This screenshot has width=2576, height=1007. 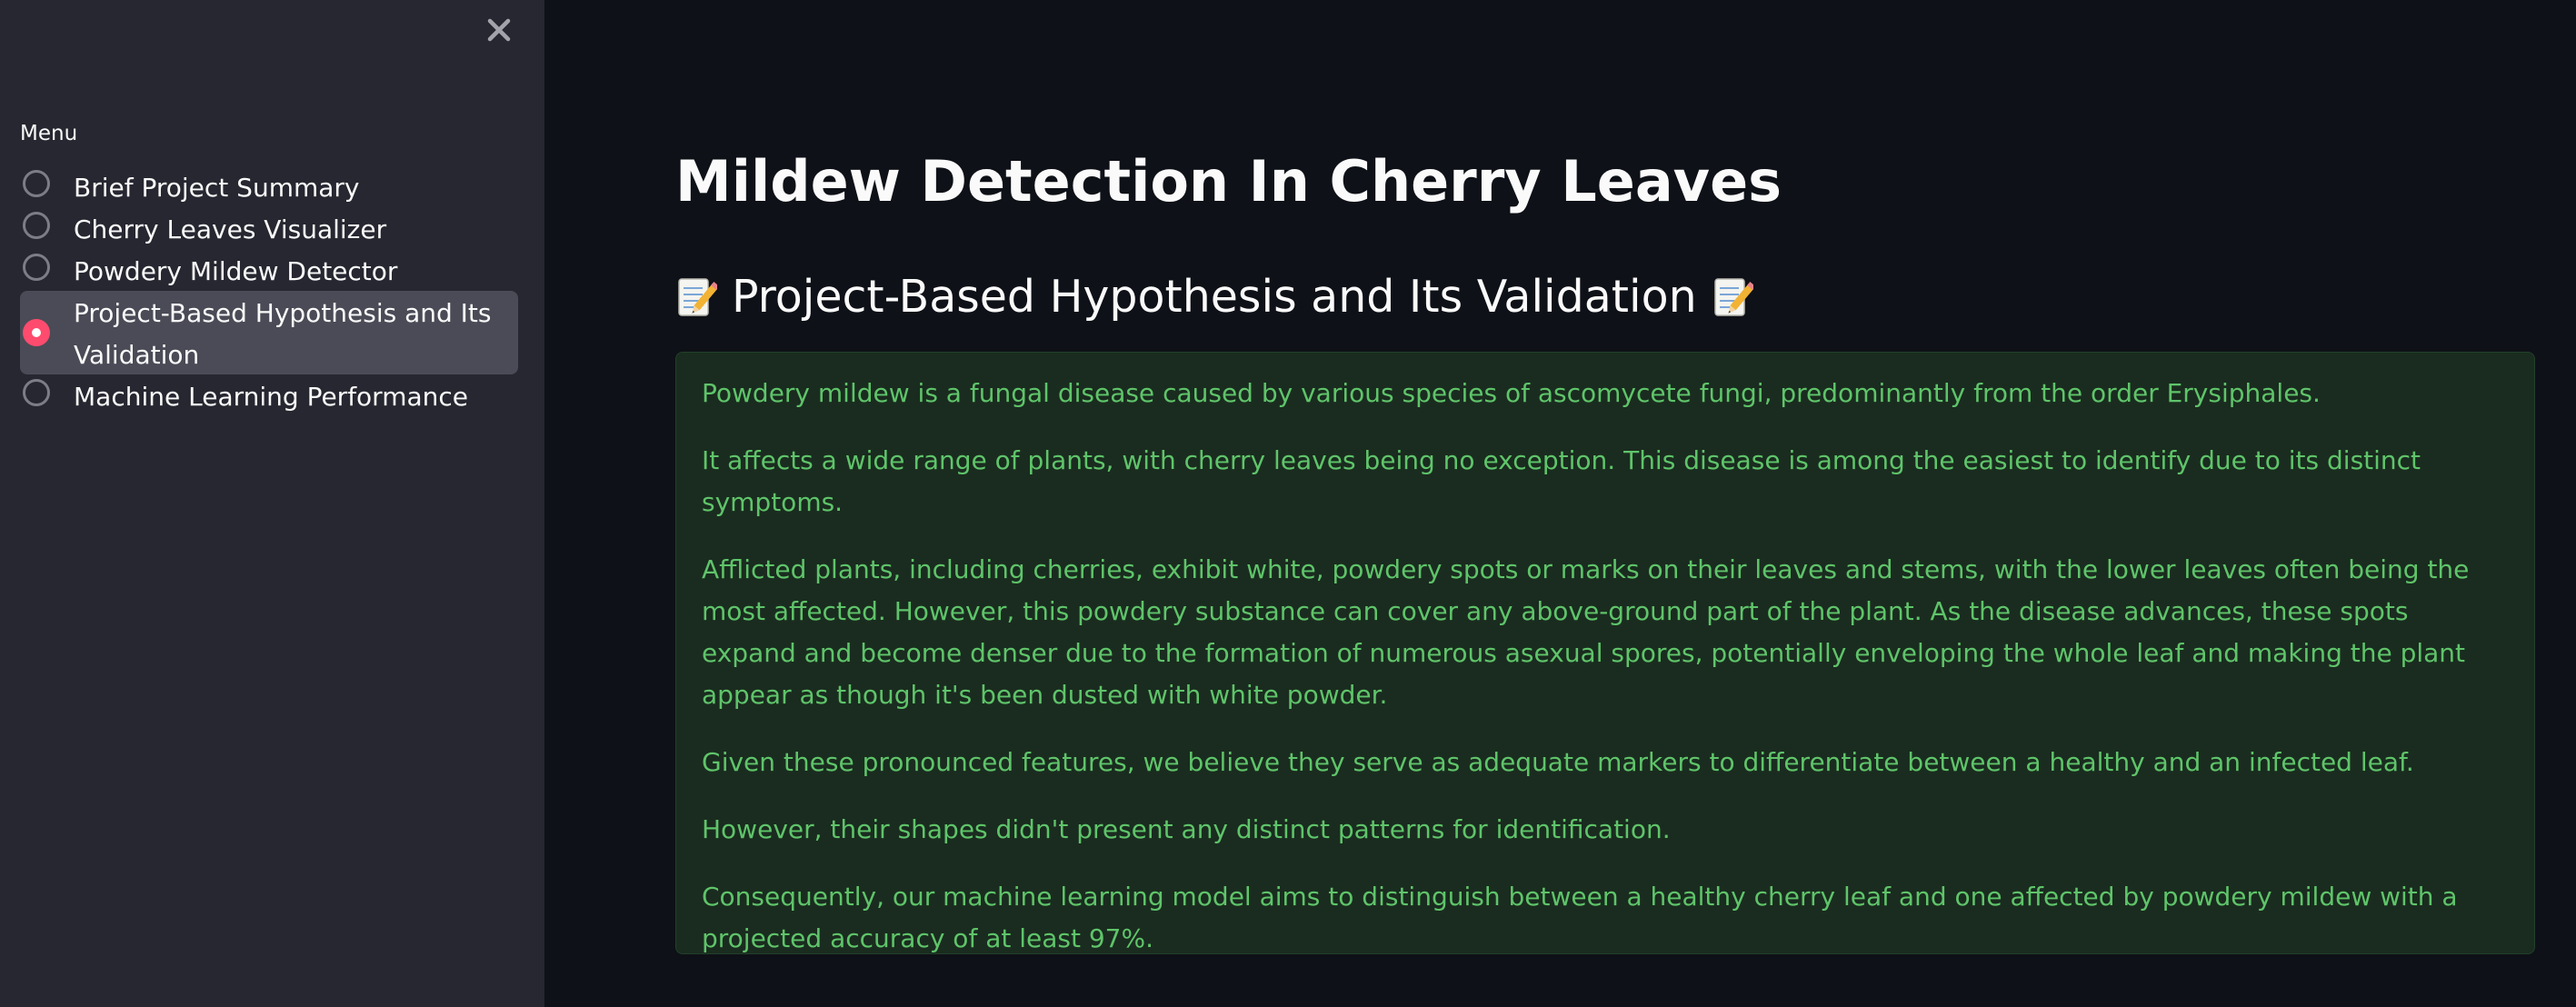 What do you see at coordinates (236, 271) in the screenshot?
I see `menu-item-label: Powdery Mildew Detector` at bounding box center [236, 271].